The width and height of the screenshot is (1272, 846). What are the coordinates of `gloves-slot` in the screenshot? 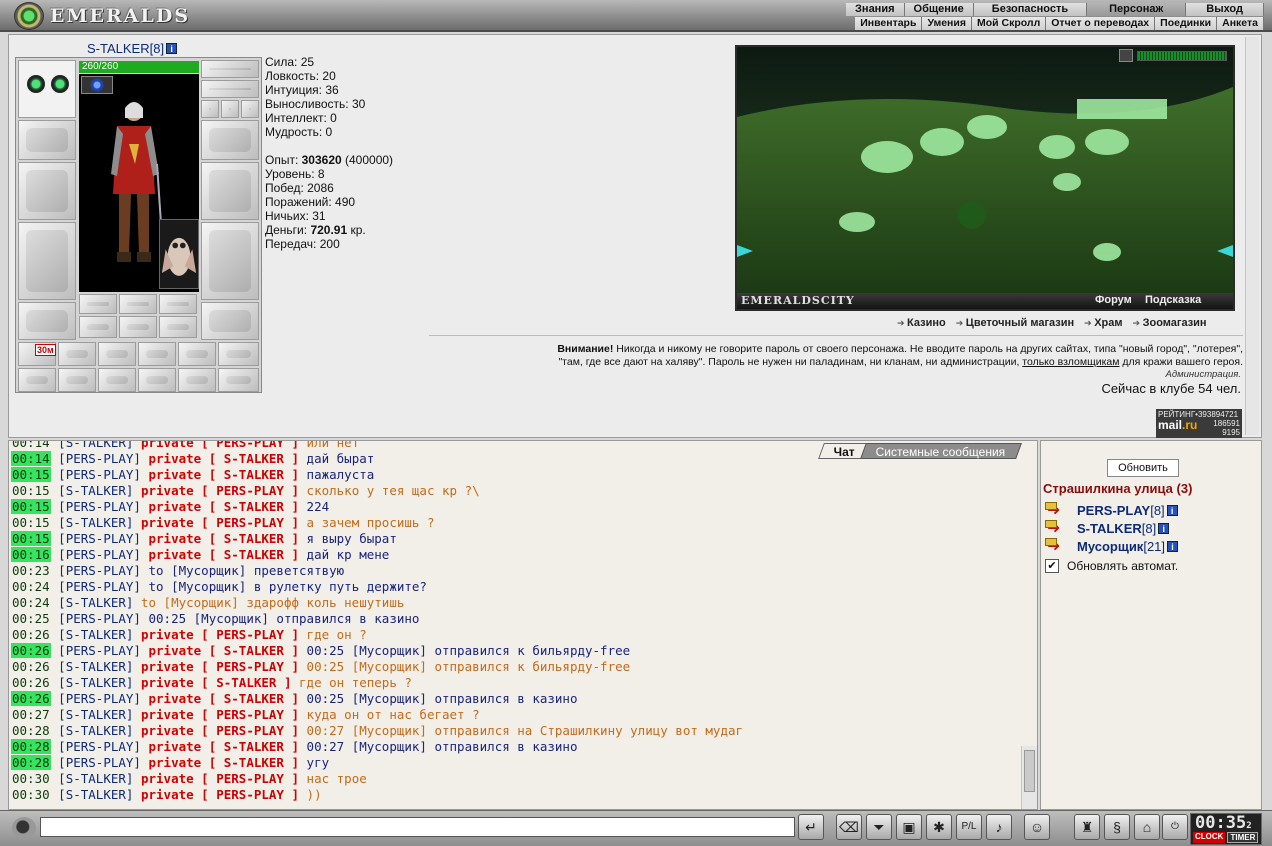 It's located at (230, 140).